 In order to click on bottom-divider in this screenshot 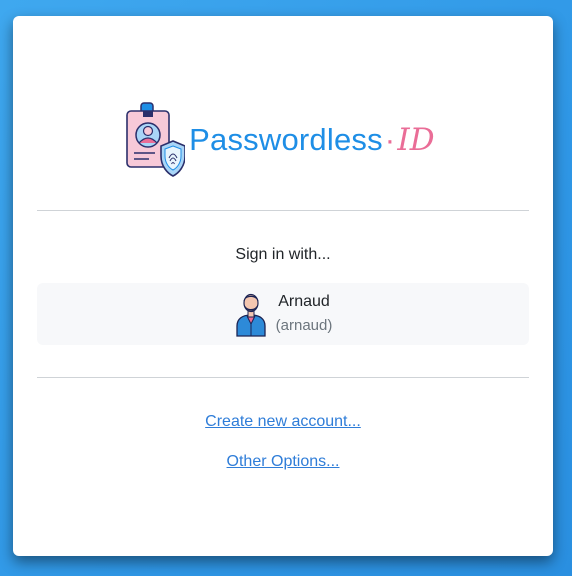, I will do `click(283, 377)`.